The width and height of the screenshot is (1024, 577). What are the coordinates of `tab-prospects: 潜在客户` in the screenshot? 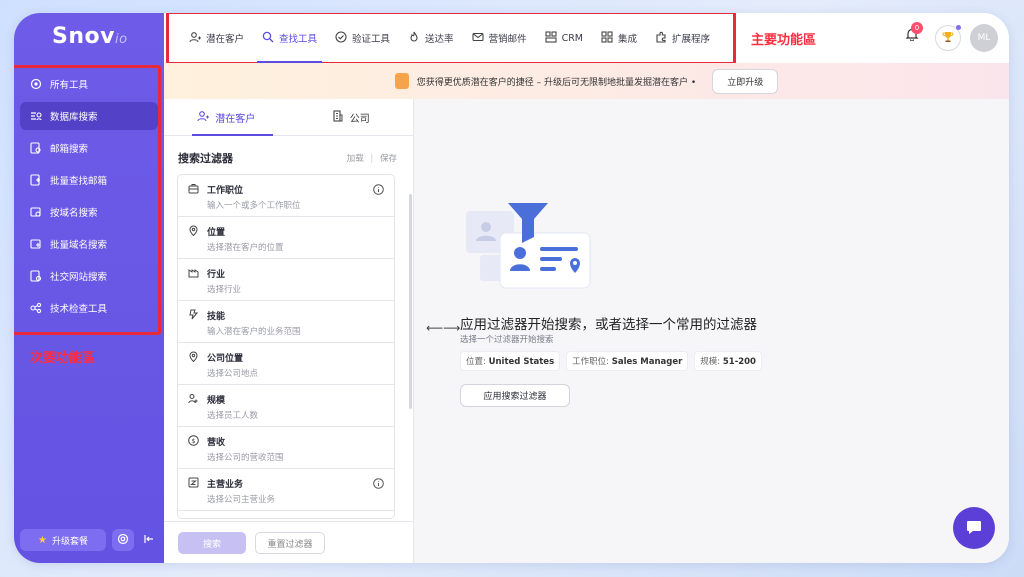 It's located at (226, 117).